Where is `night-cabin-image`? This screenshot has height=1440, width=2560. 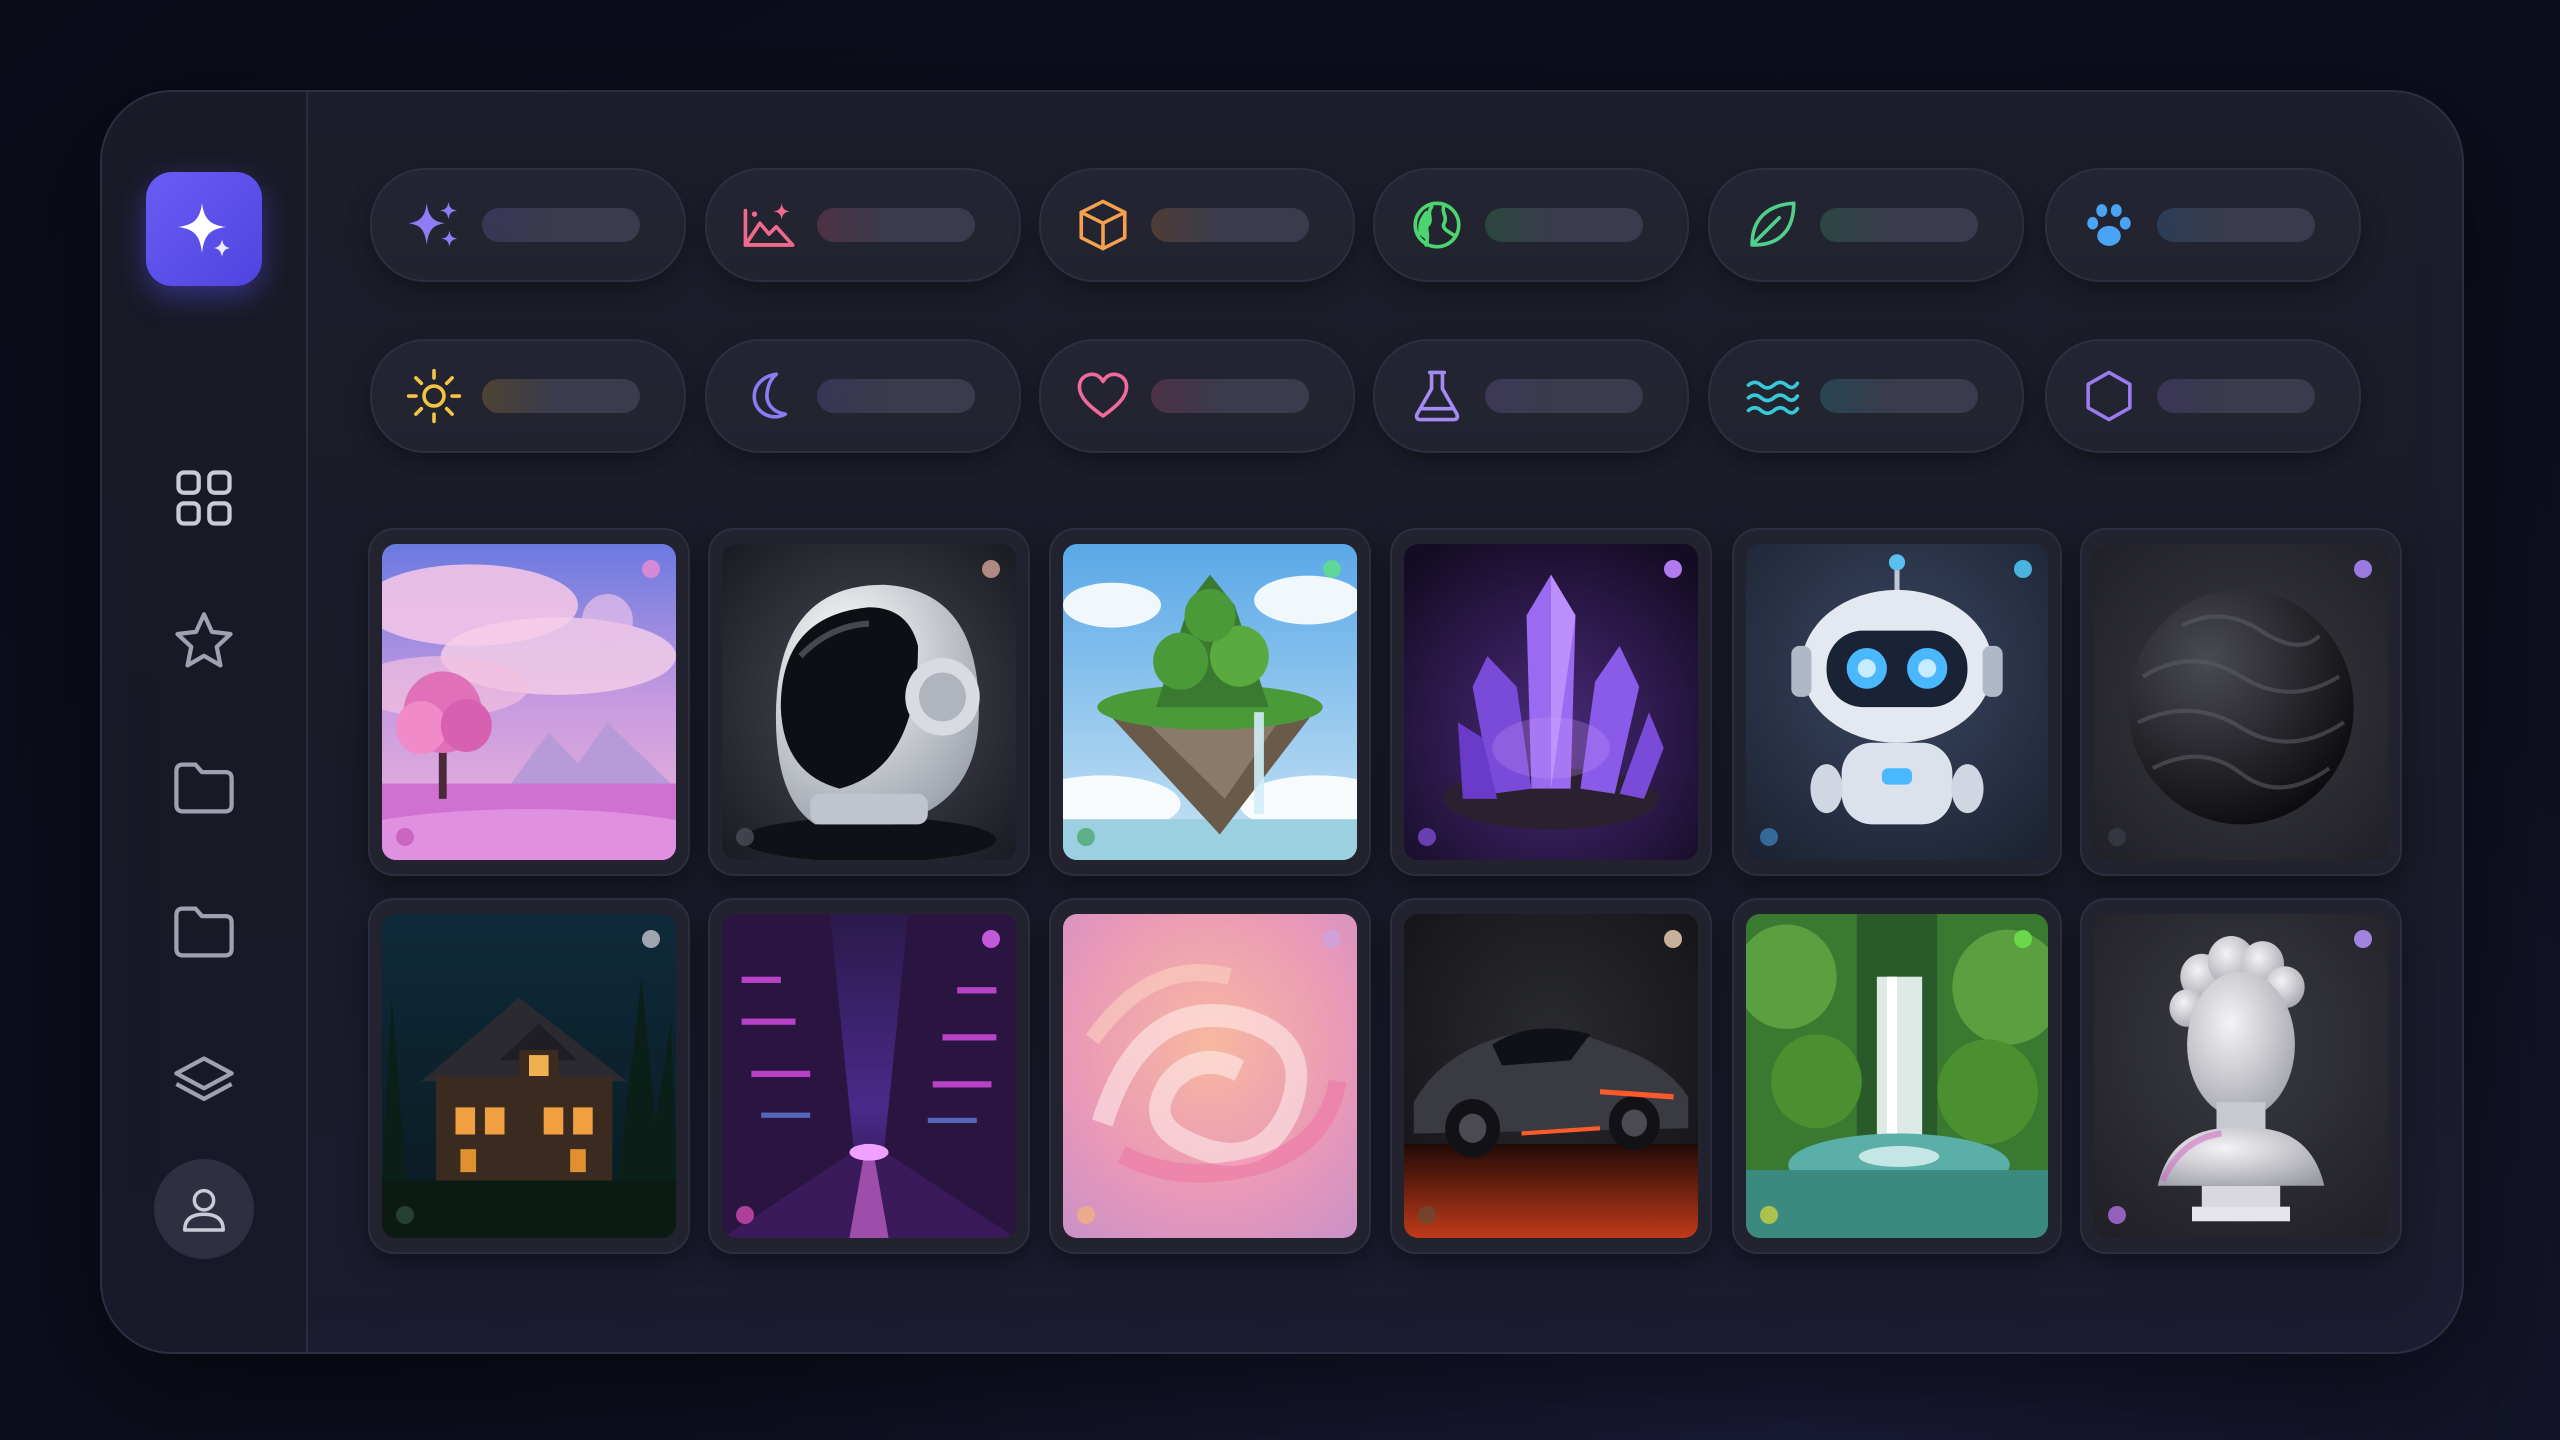
night-cabin-image is located at coordinates (529, 1076).